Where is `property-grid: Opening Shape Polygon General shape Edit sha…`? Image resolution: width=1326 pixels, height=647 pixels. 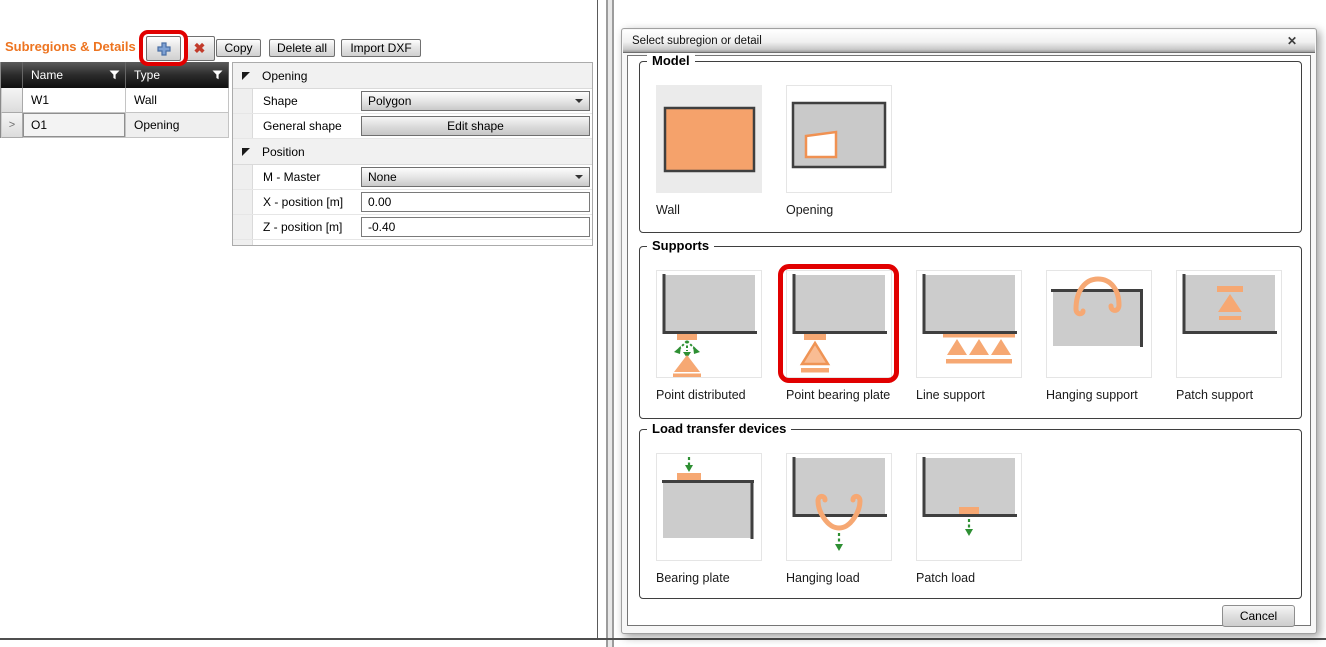
property-grid: Opening Shape Polygon General shape Edit sha… is located at coordinates (412, 154).